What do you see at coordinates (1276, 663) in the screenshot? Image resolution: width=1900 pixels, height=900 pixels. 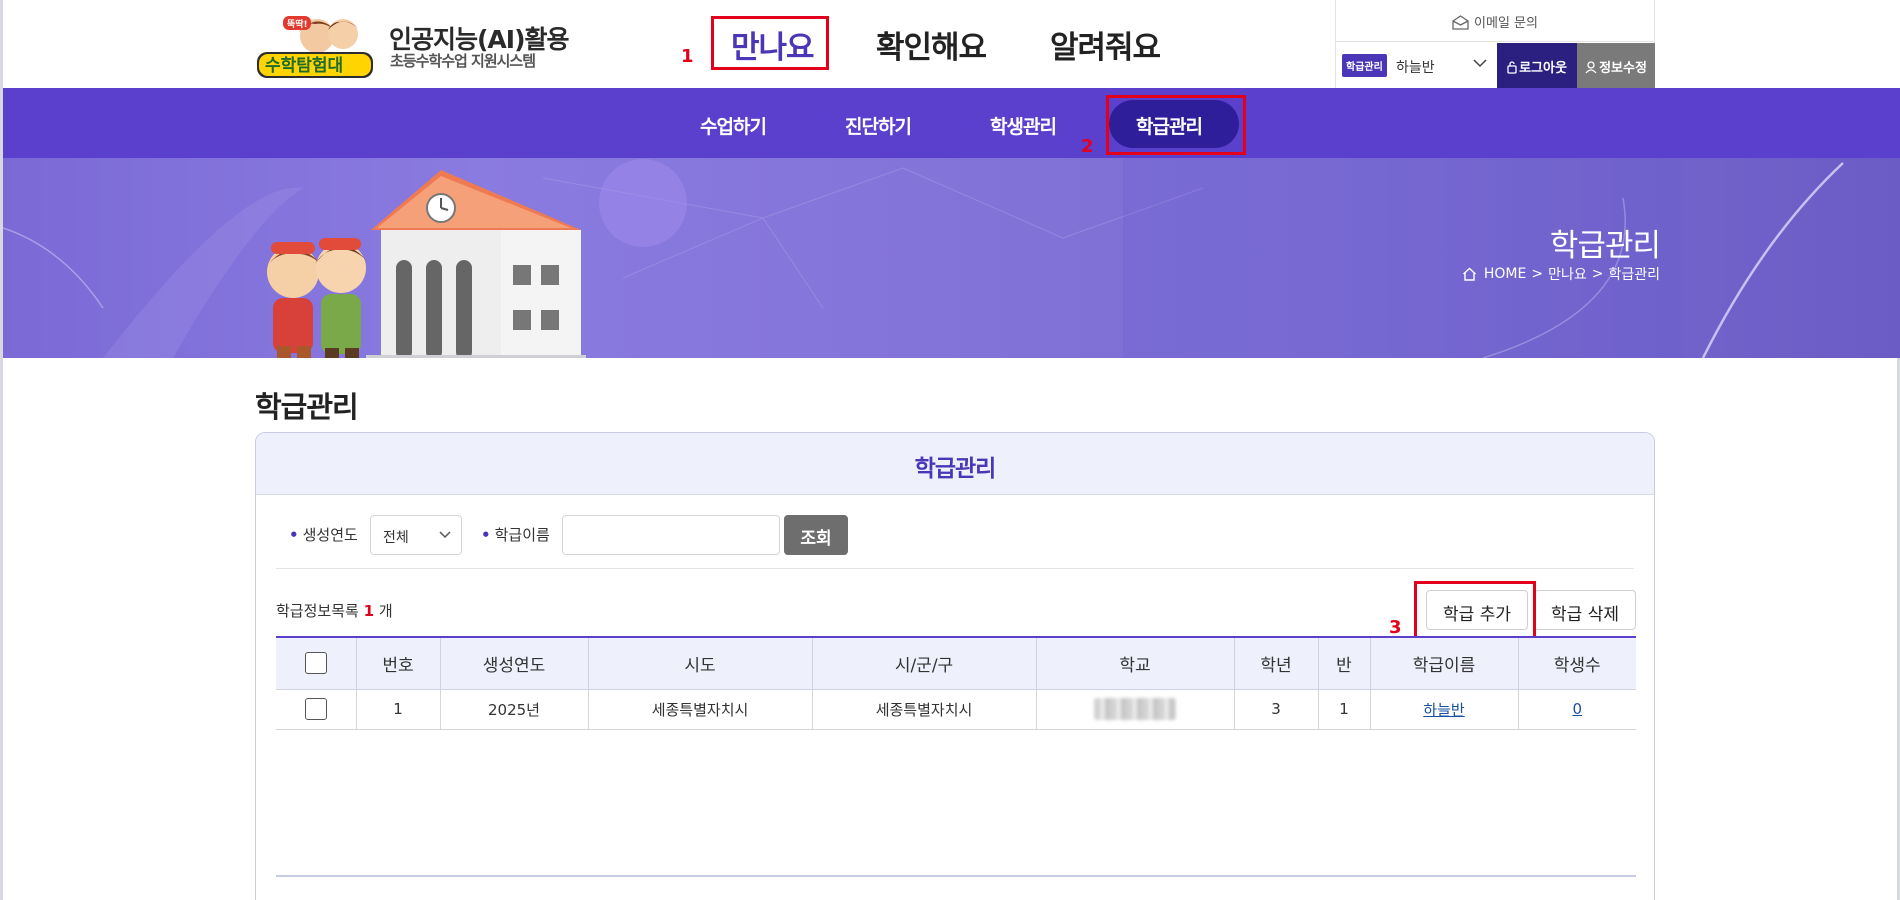 I see `column-header: 학년` at bounding box center [1276, 663].